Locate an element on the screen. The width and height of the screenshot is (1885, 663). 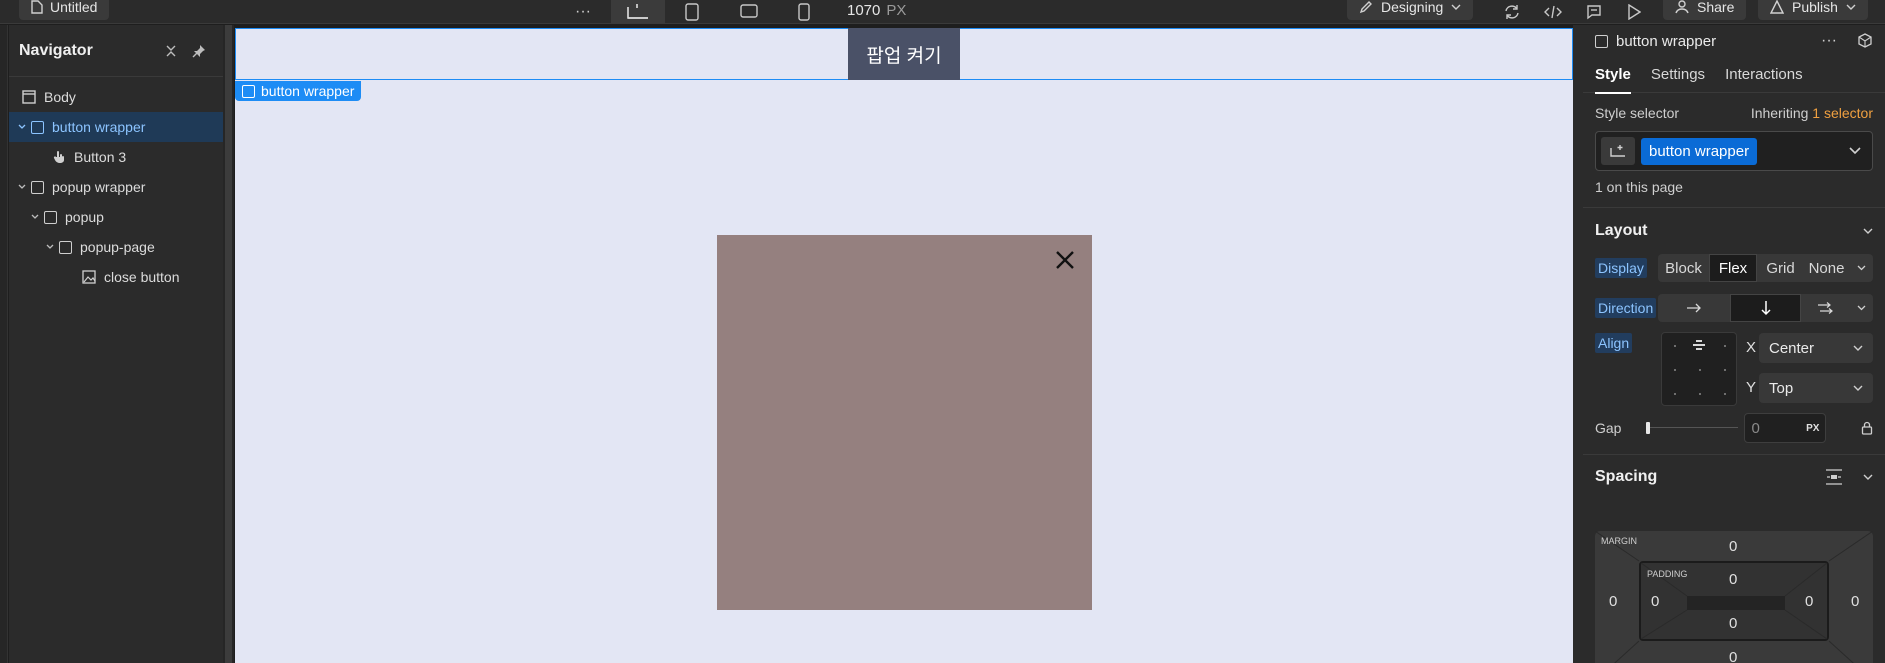
page-selector-button: Untitled is located at coordinates (64, 10).